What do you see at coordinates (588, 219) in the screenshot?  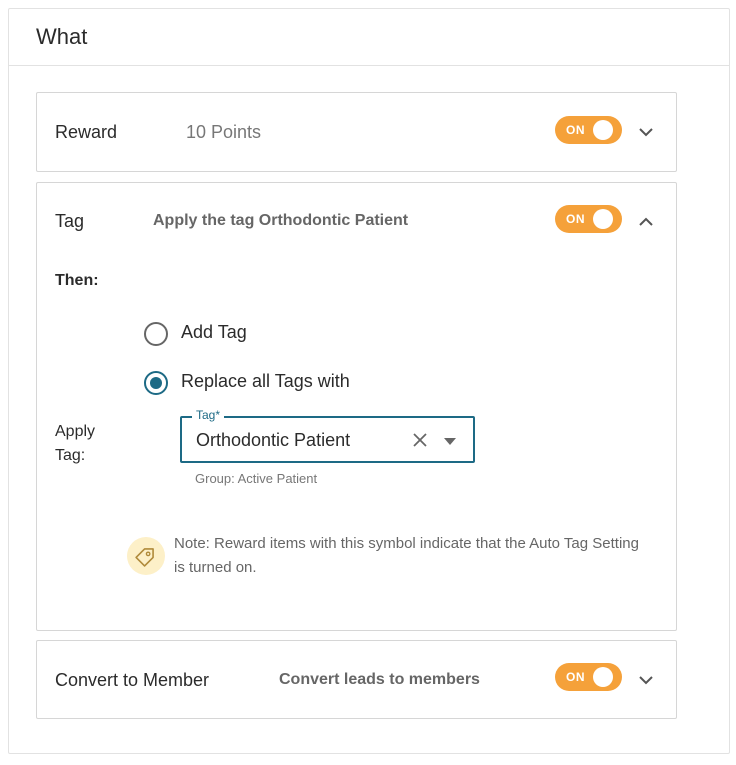 I see `tag-toggle: ON` at bounding box center [588, 219].